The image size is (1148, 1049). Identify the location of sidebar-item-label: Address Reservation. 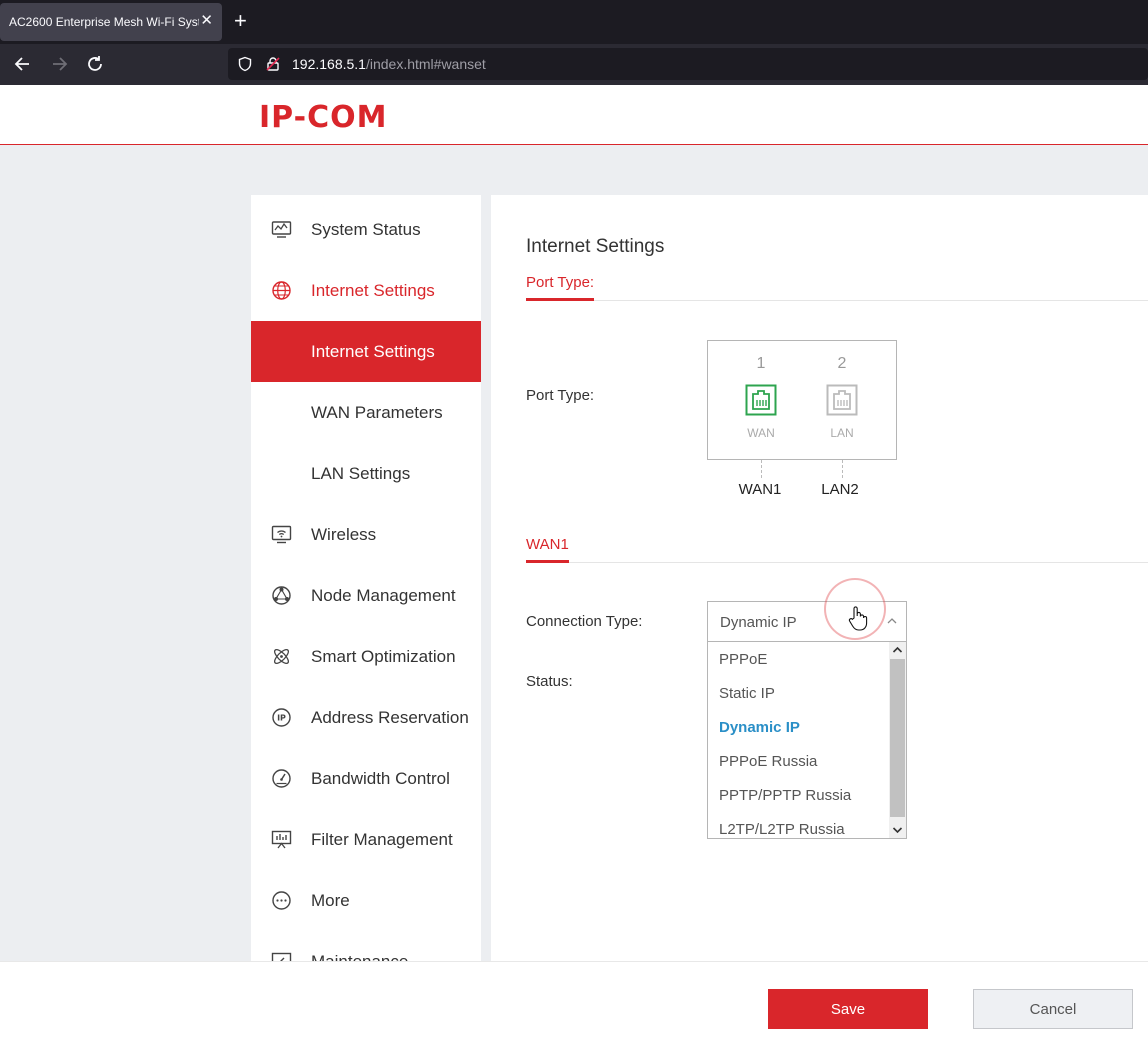
(390, 717).